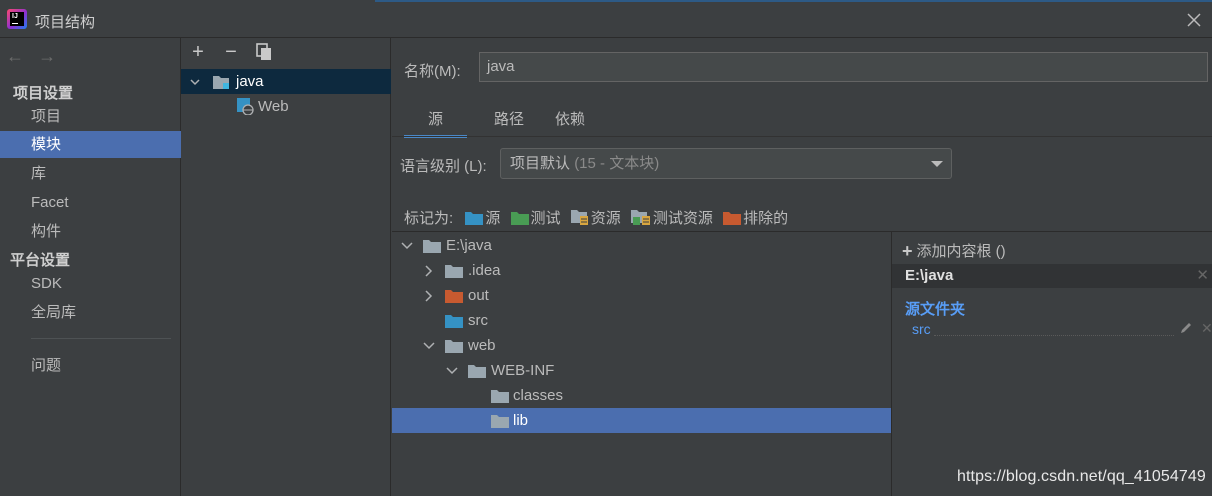 The width and height of the screenshot is (1212, 496). What do you see at coordinates (15, 56) in the screenshot?
I see `back-arrow-icon: ←` at bounding box center [15, 56].